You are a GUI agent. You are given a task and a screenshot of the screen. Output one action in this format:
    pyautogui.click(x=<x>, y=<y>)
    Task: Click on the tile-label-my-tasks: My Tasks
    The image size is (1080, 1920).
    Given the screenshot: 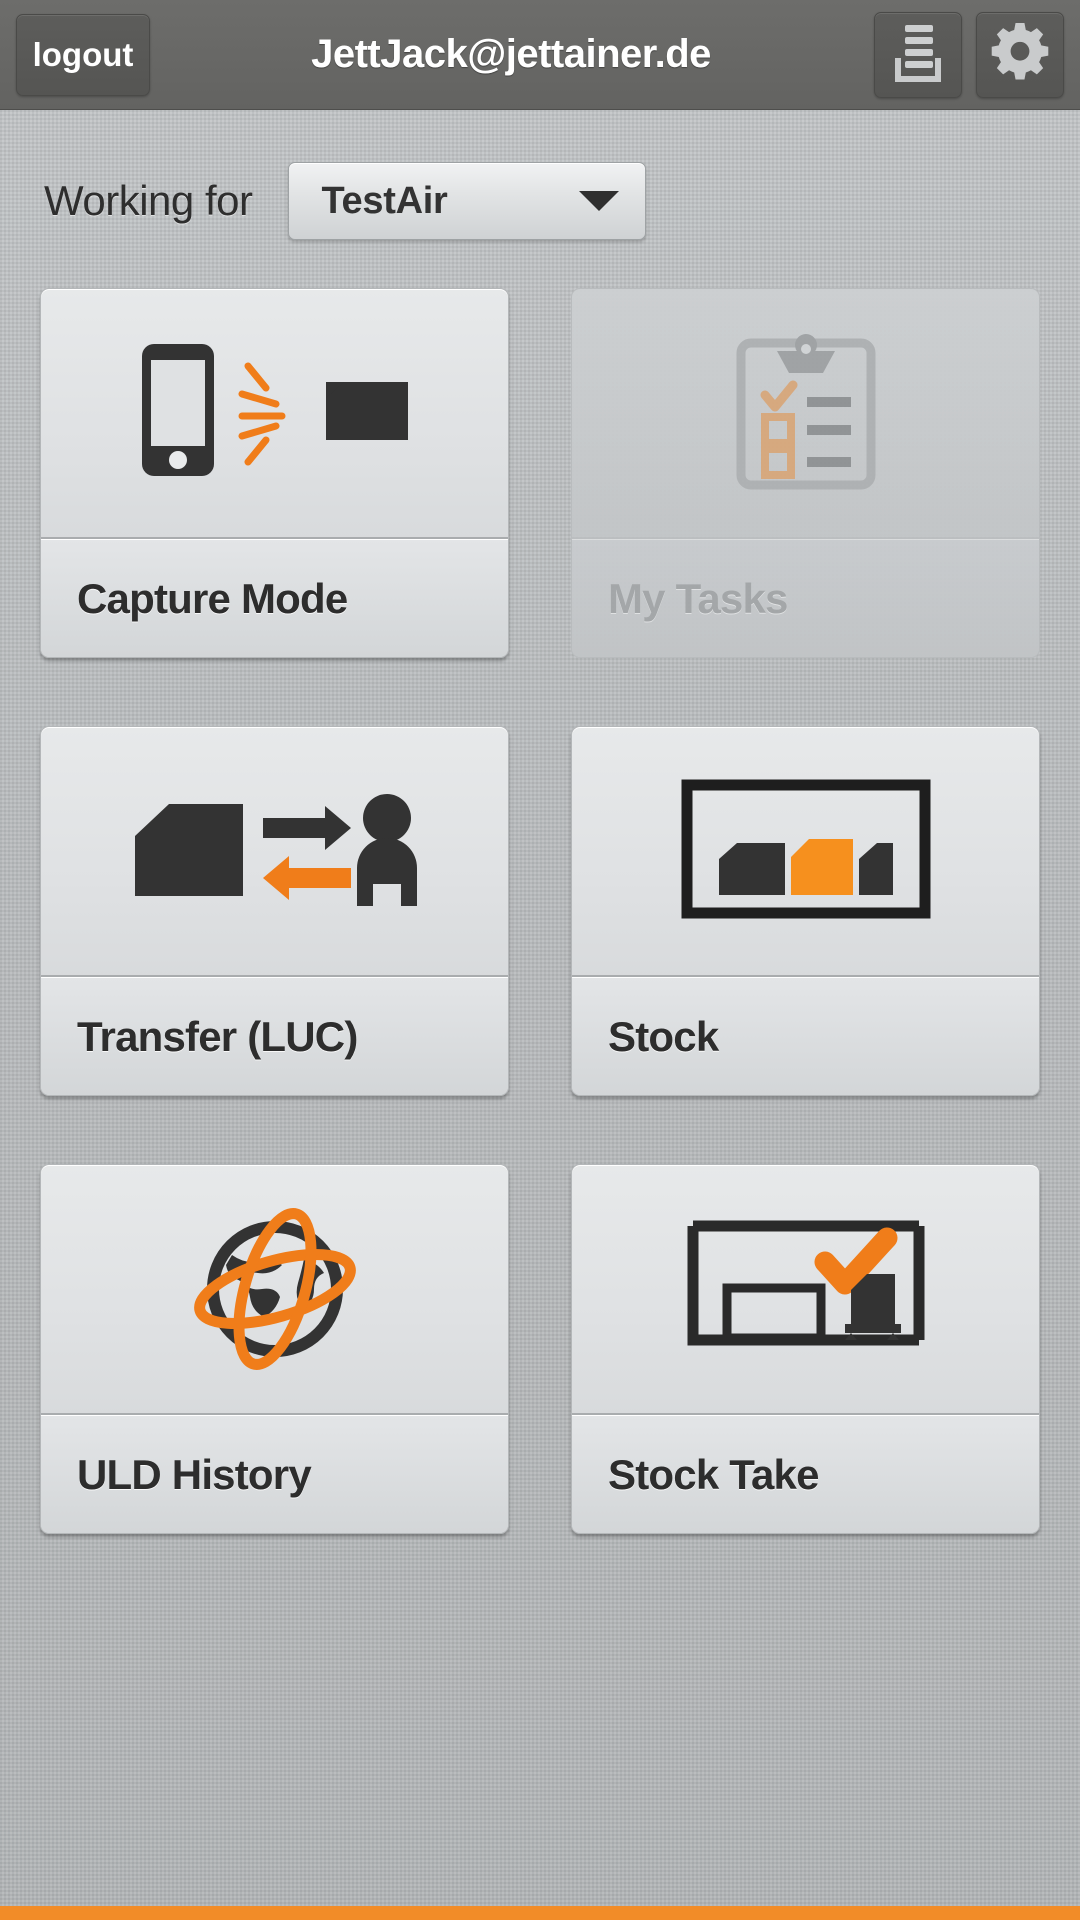 What is the action you would take?
    pyautogui.click(x=698, y=598)
    